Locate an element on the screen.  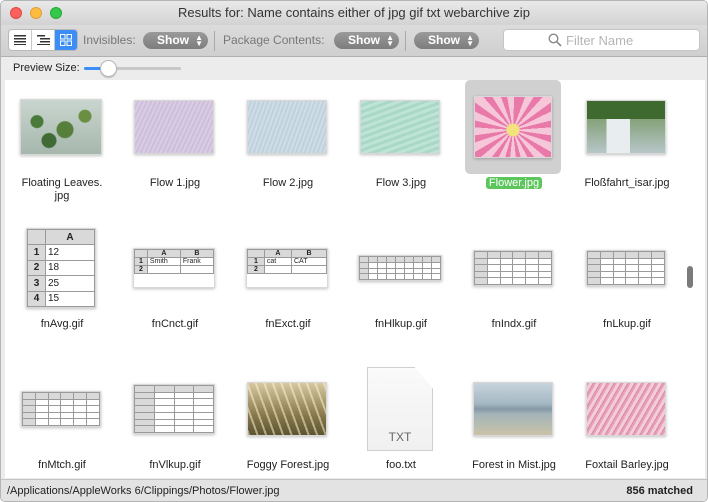
filter-name-input is located at coordinates (630, 40).